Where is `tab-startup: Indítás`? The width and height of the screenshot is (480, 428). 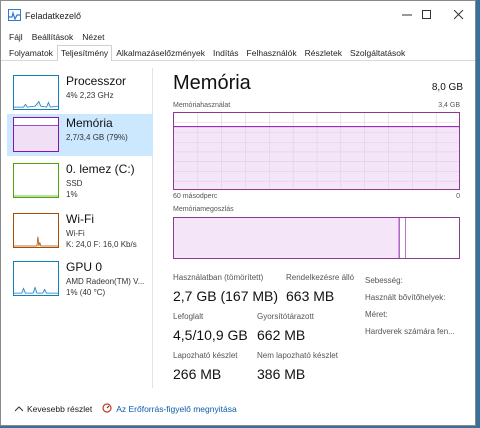
tab-startup: Indítás is located at coordinates (226, 52).